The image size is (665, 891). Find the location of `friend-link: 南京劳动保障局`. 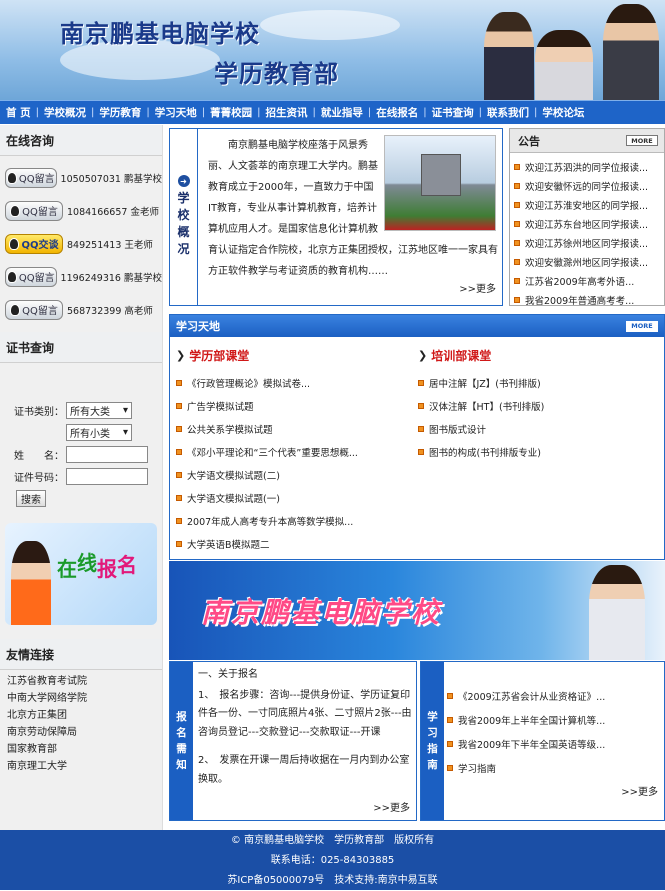

friend-link: 南京劳动保障局 is located at coordinates (47, 732).